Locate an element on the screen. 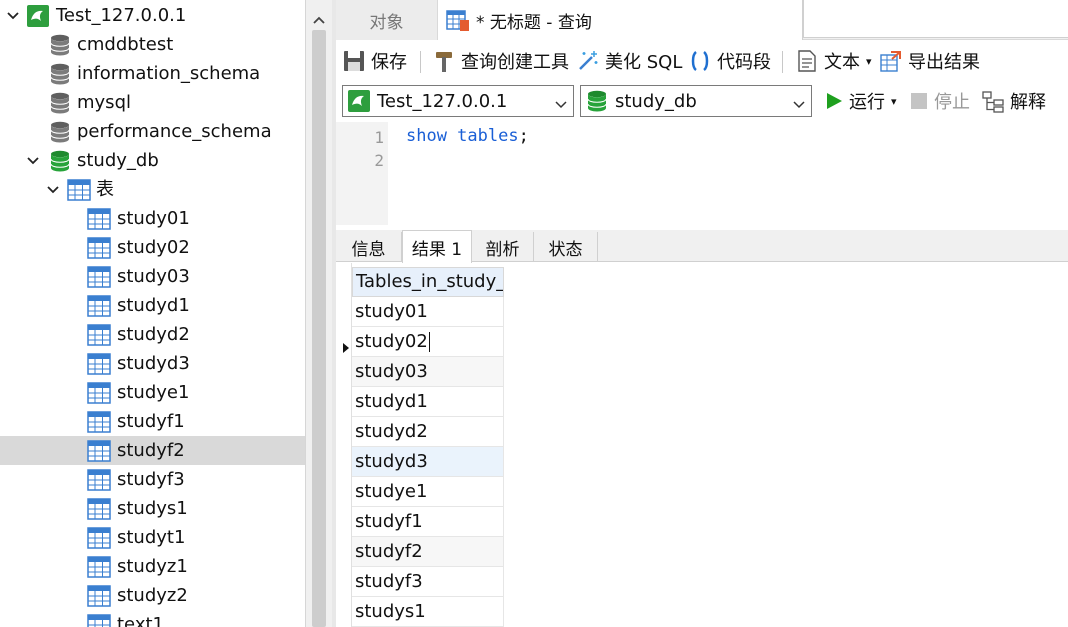  tree-tables-folder-label: 表 is located at coordinates (105, 189).